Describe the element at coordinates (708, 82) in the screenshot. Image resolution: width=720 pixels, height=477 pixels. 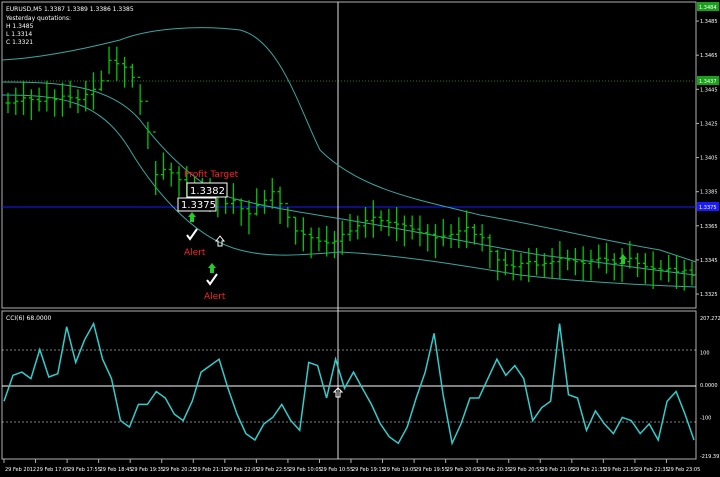
I see `green-level-badge-text: 1.3437` at that location.